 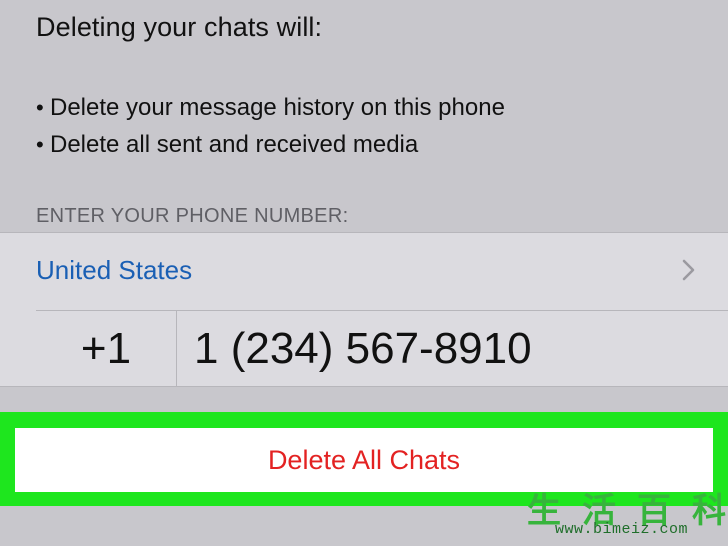 What do you see at coordinates (176, 348) in the screenshot?
I see `column-divider` at bounding box center [176, 348].